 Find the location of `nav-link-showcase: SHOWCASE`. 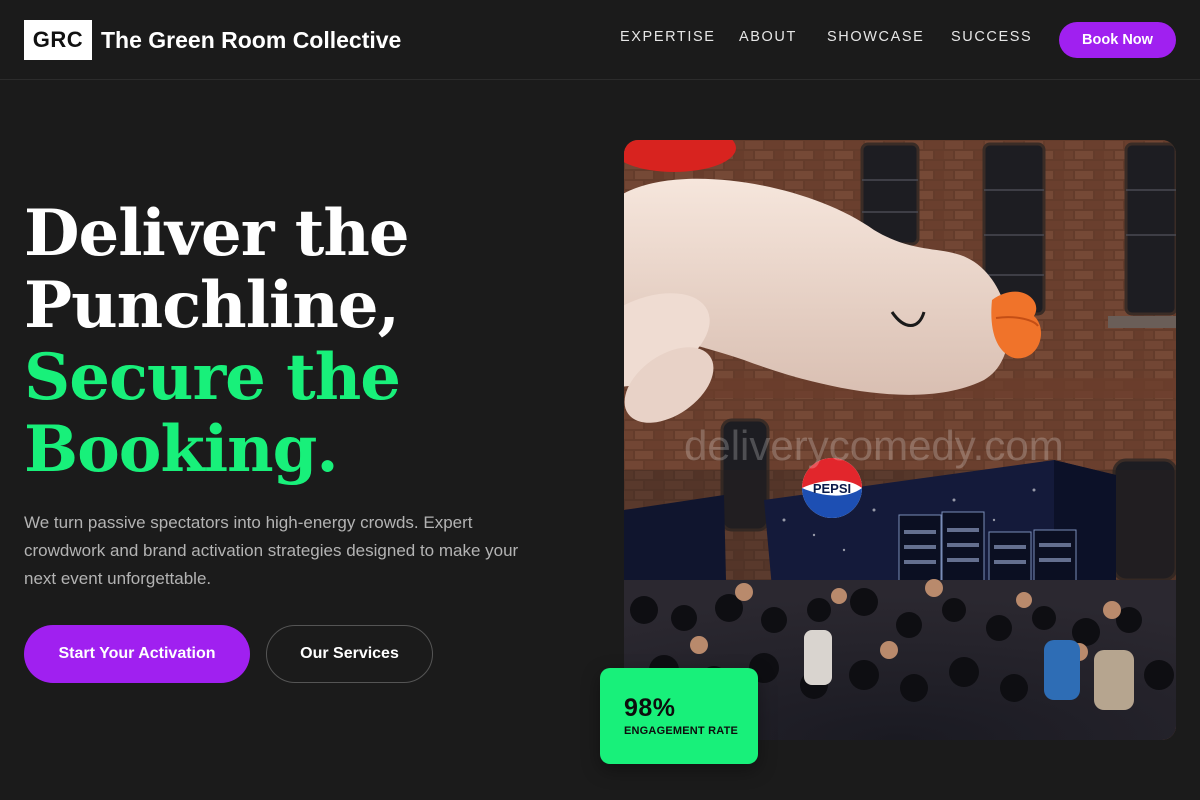

nav-link-showcase: SHOWCASE is located at coordinates (875, 37).